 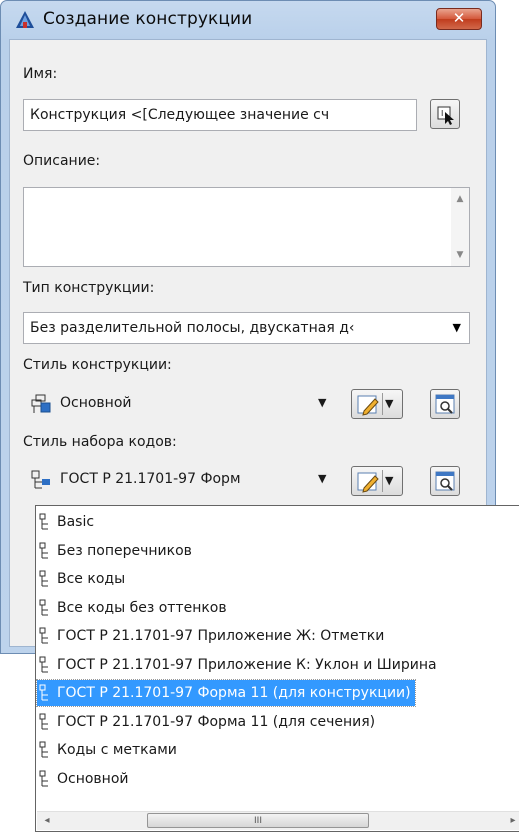 I want to click on dropdown-item: Коды с метками, so click(x=109, y=750).